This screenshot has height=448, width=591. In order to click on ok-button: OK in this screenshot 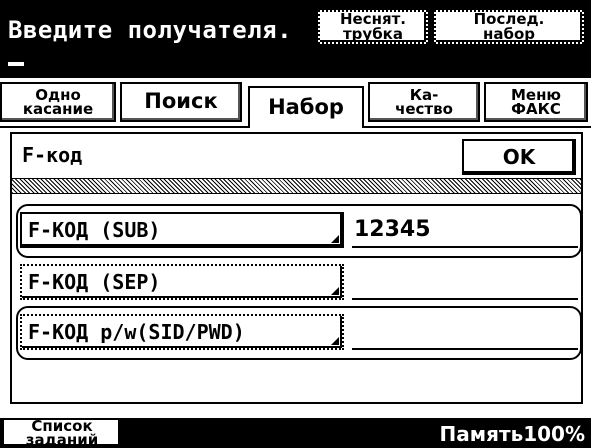, I will do `click(519, 157)`.